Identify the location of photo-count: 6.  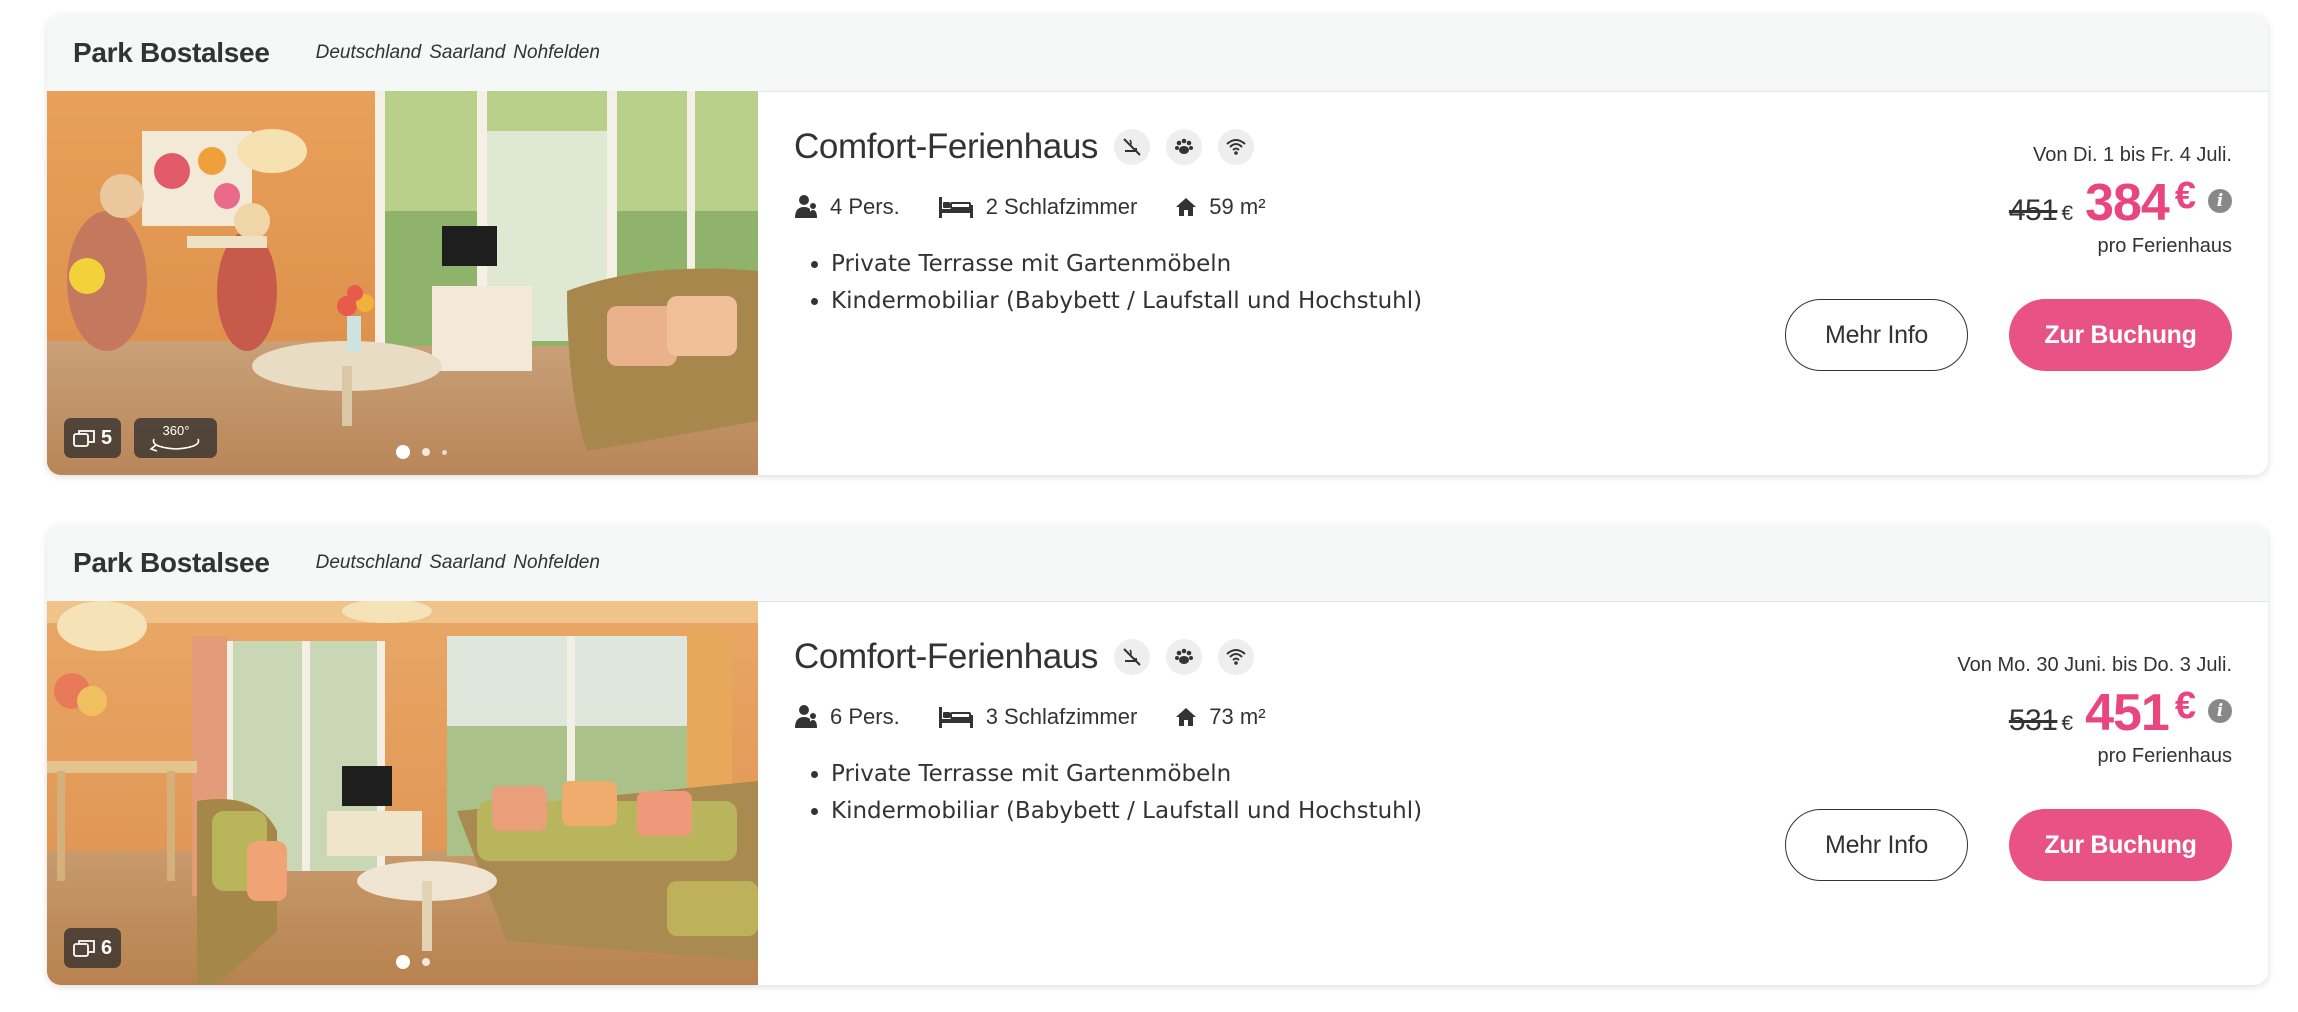
(107, 947).